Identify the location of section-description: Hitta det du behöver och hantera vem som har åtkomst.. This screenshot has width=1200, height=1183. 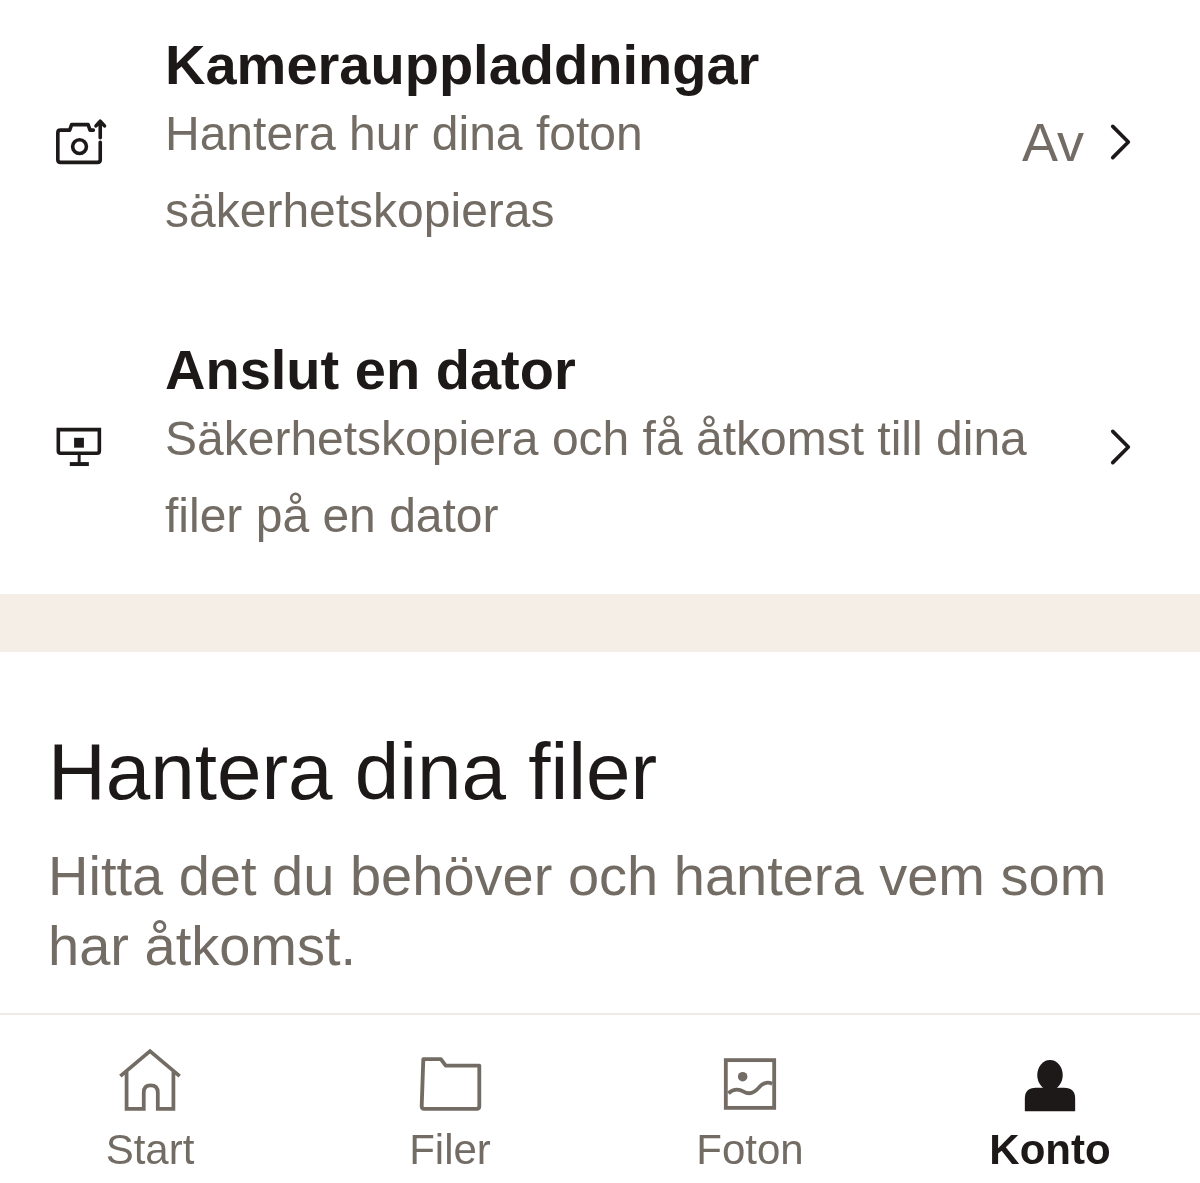
(578, 911).